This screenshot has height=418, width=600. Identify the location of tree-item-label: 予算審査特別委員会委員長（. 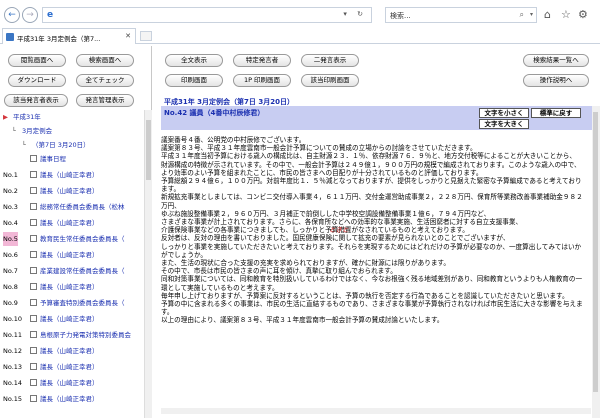
(82, 303).